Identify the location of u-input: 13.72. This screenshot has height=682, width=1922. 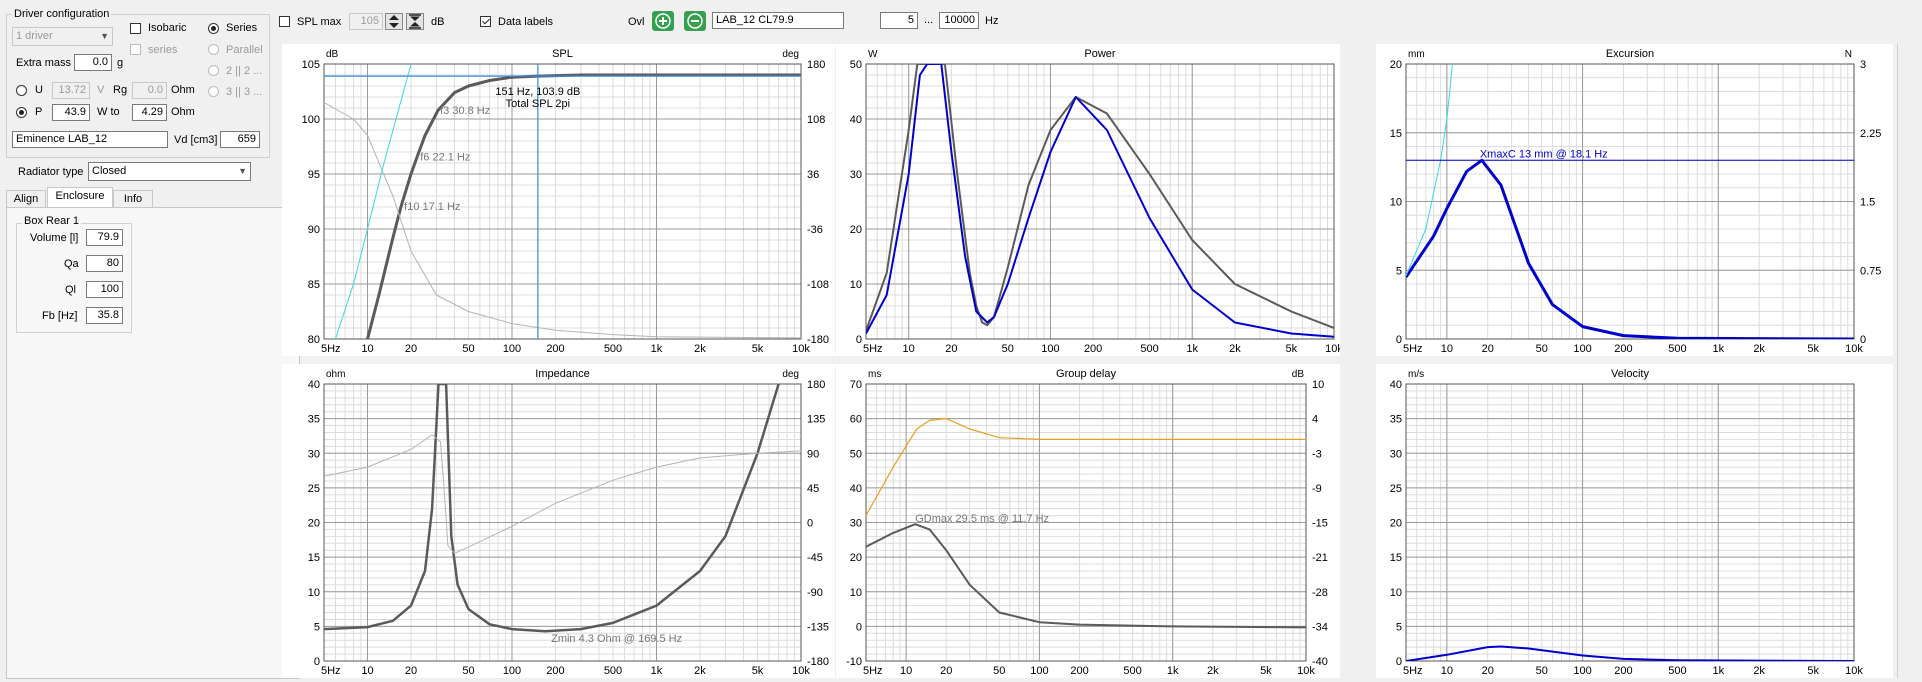
(71, 90).